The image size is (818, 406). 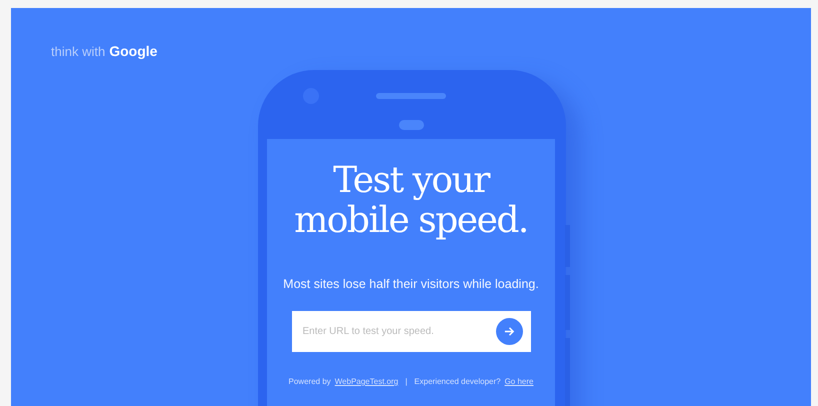 What do you see at coordinates (457, 381) in the screenshot?
I see `developer-text: Experienced developer?` at bounding box center [457, 381].